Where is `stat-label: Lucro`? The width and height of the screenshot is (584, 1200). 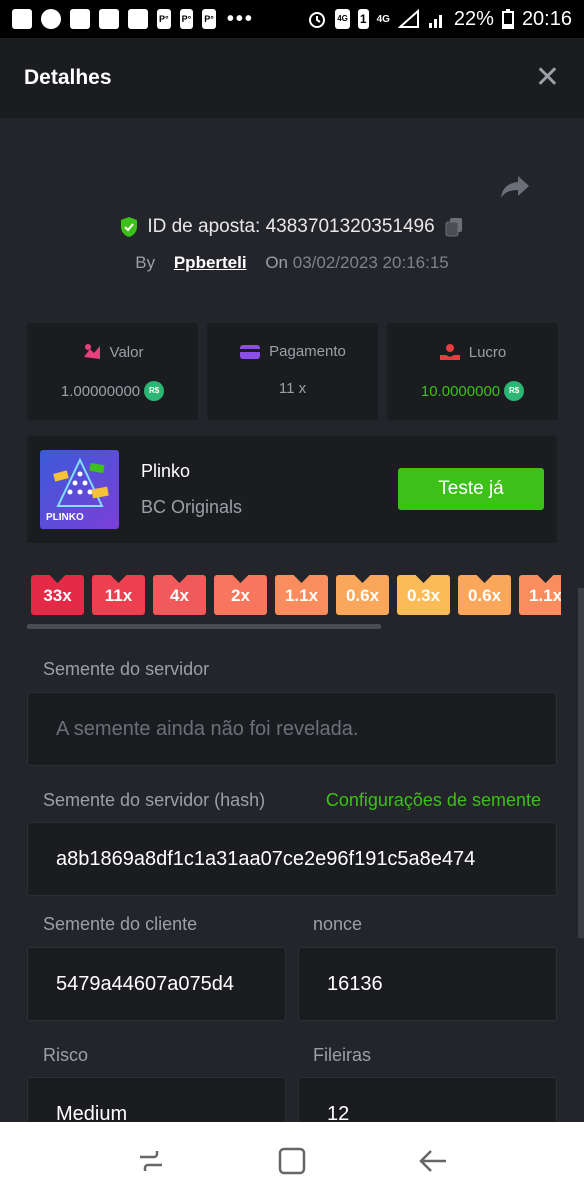 stat-label: Lucro is located at coordinates (487, 352).